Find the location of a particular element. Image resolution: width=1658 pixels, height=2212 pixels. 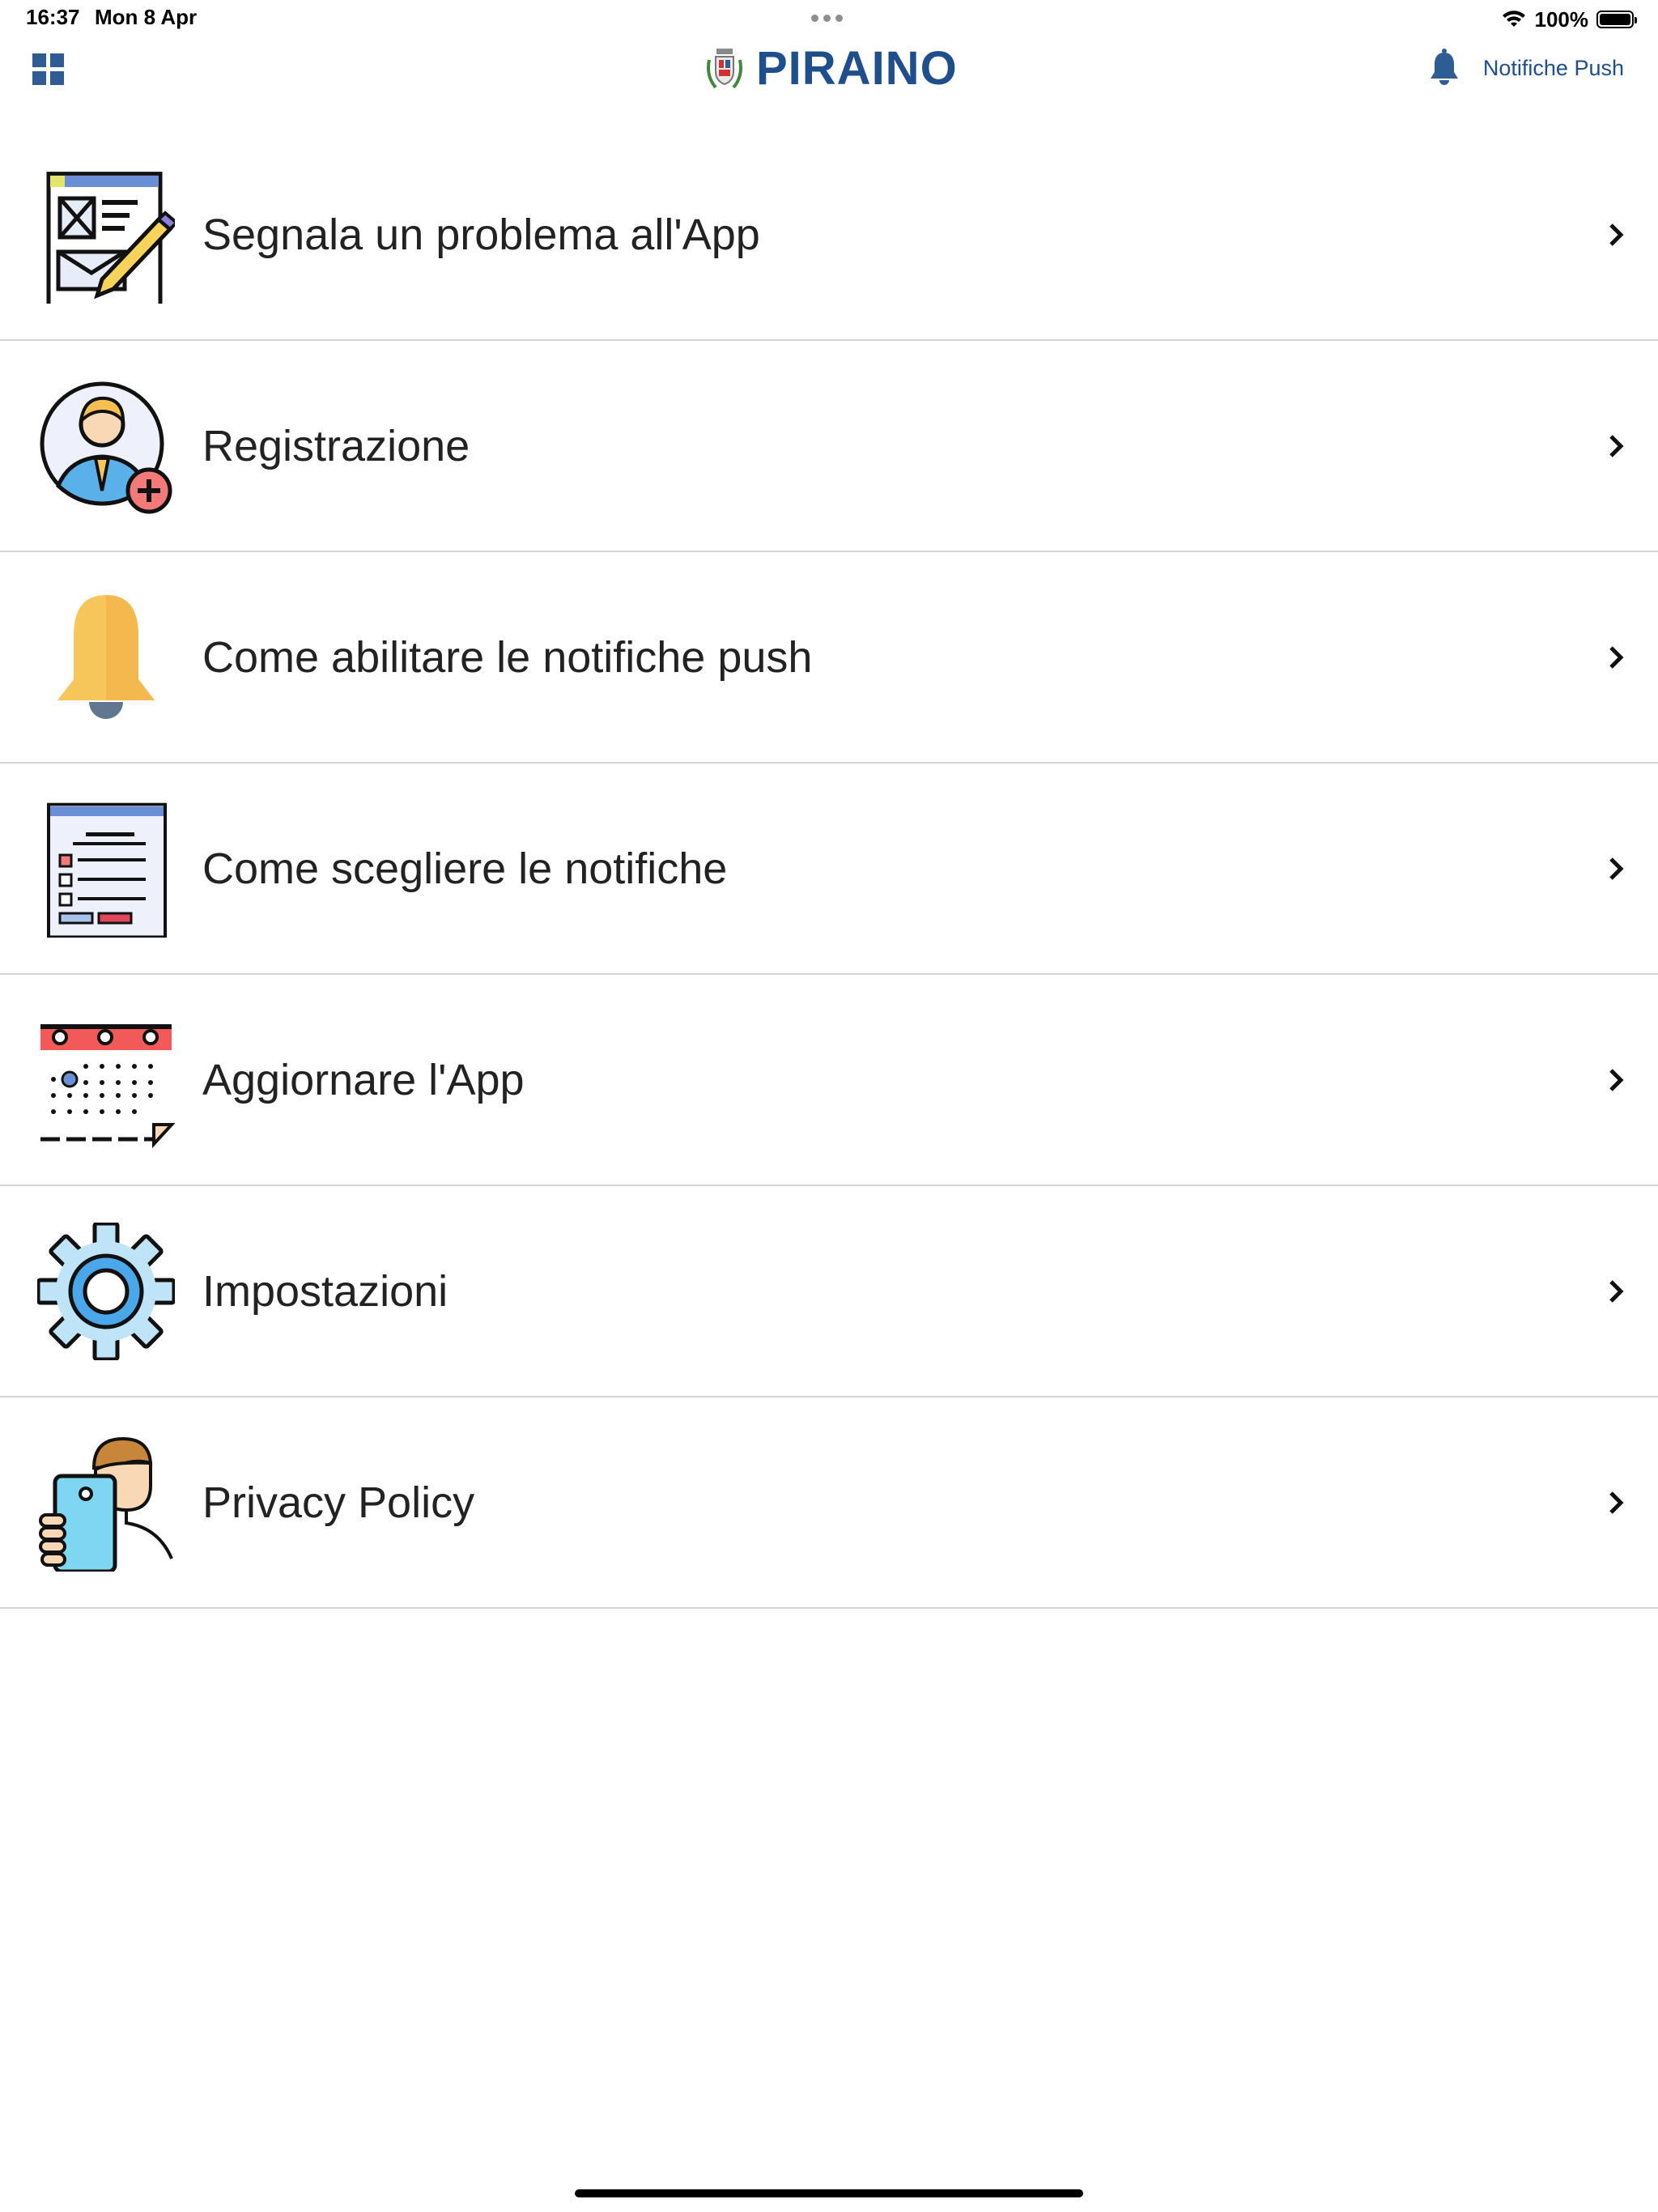

status-bar: 16:37 Mon 8 Apr 100% is located at coordinates (829, 19).